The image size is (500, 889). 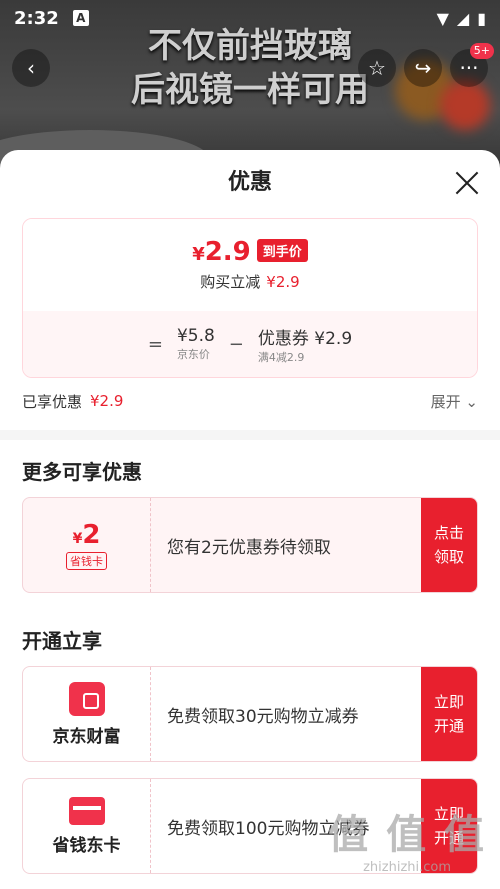 I want to click on original-price-label: 京东价, so click(x=193, y=354).